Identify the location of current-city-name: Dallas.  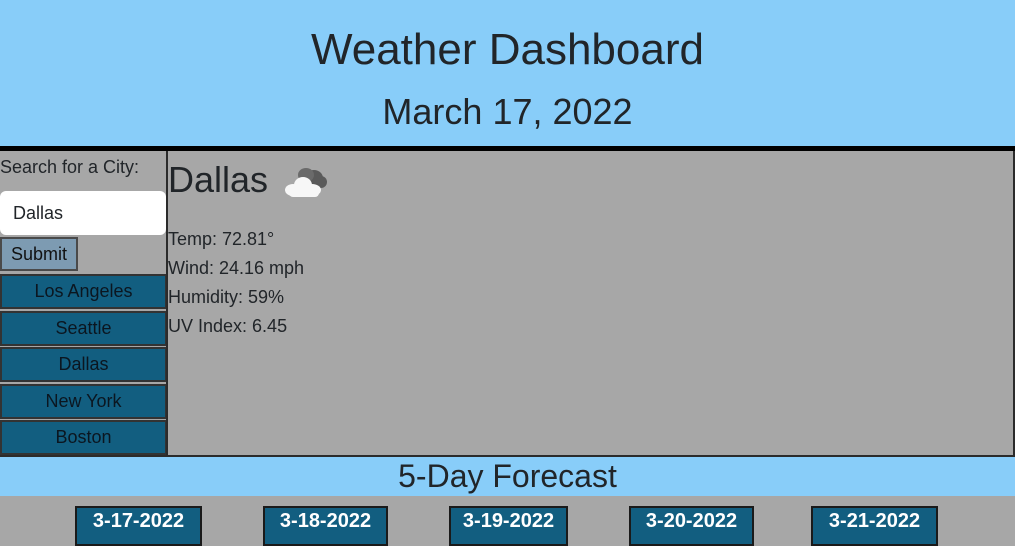
(218, 179).